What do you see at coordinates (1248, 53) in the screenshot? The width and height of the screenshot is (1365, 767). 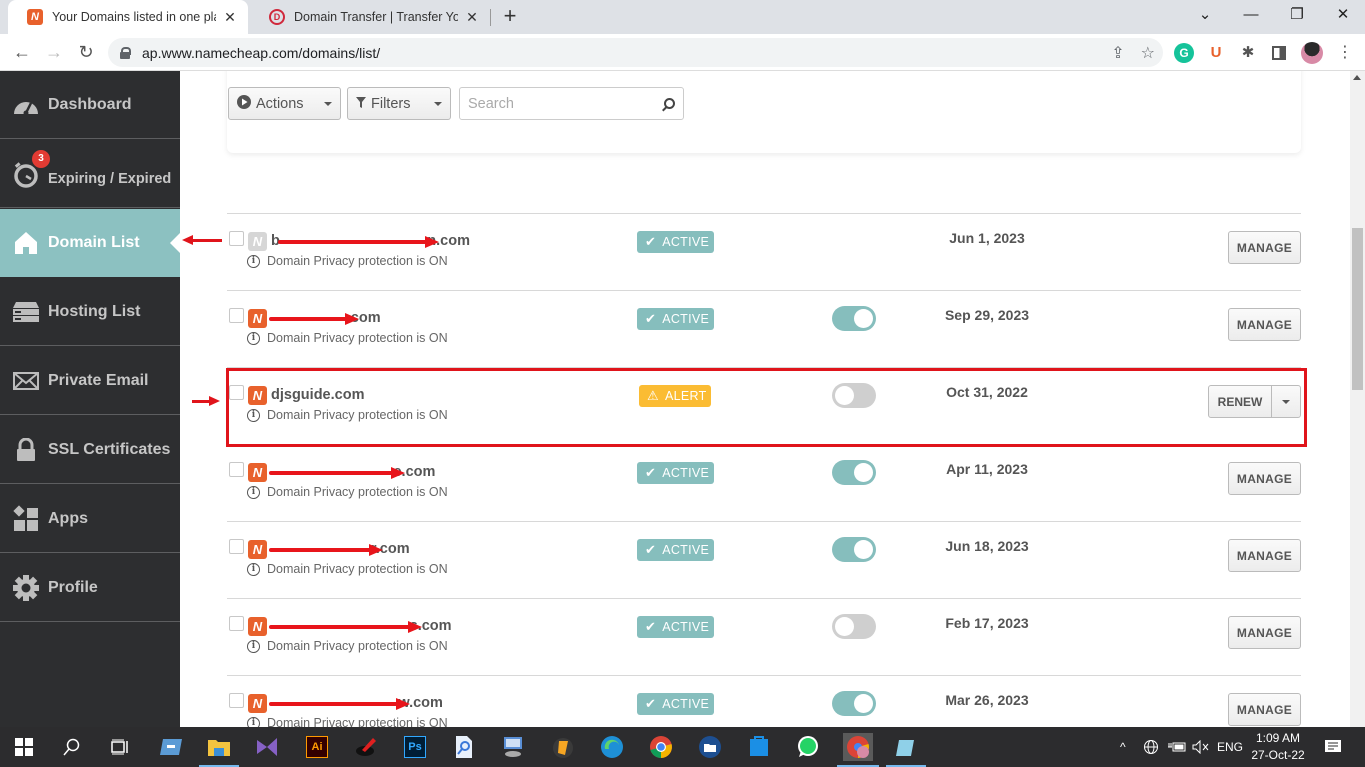 I see `extensions-puzzle-icon: ✱` at bounding box center [1248, 53].